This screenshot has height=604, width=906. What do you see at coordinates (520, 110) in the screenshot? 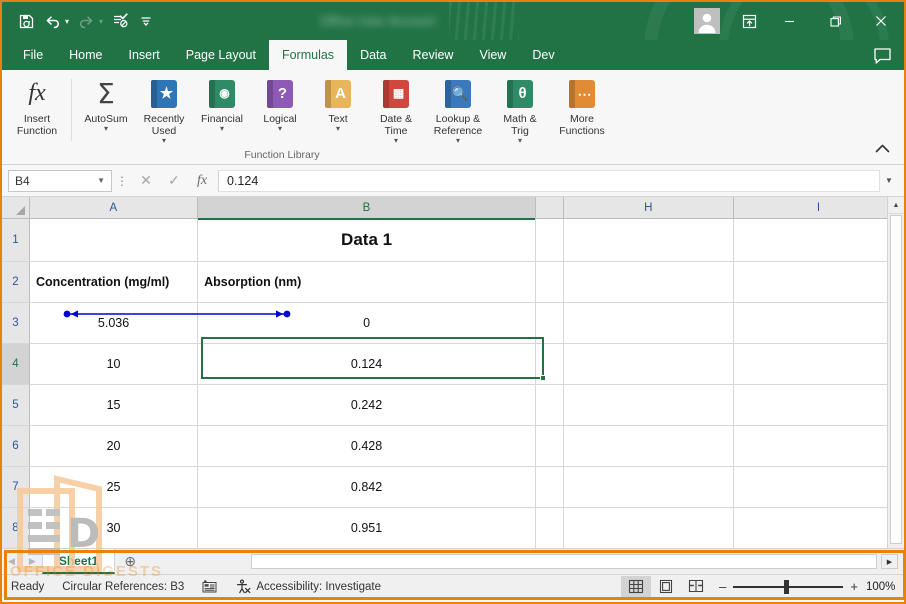
I see `math-trig-button: θ Math & Trig ▾` at bounding box center [520, 110].